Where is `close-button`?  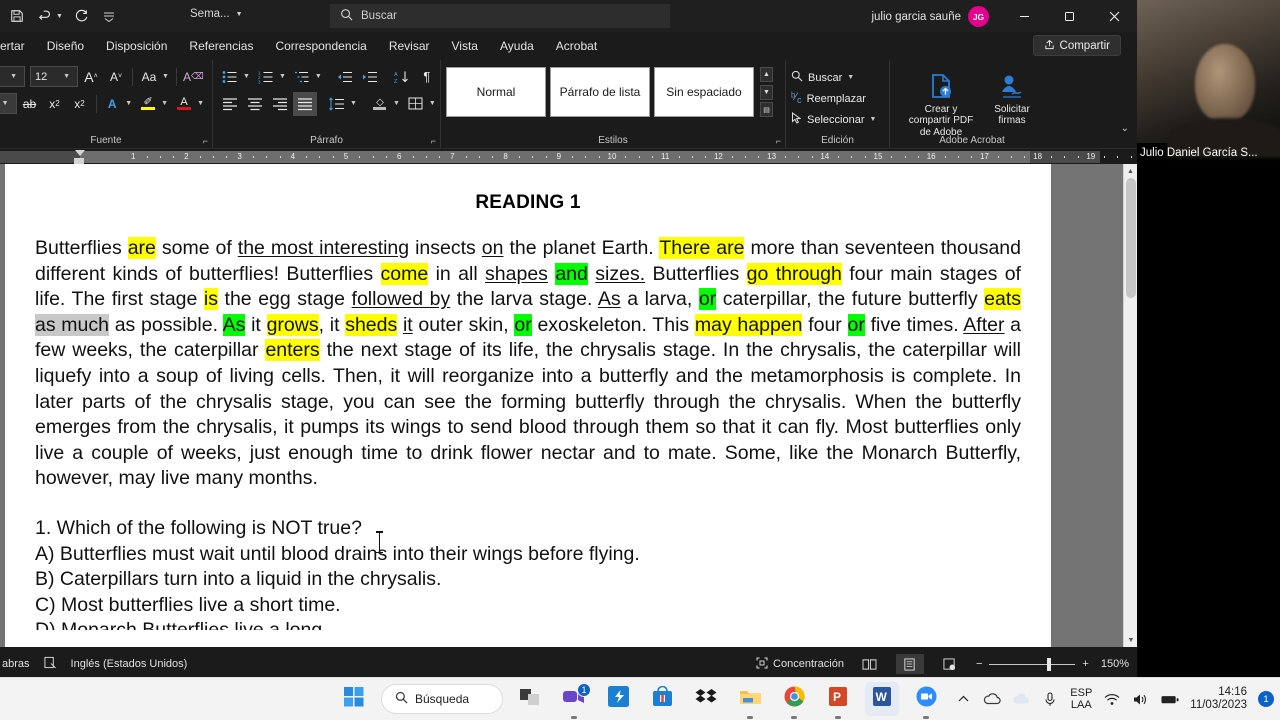 close-button is located at coordinates (1114, 16).